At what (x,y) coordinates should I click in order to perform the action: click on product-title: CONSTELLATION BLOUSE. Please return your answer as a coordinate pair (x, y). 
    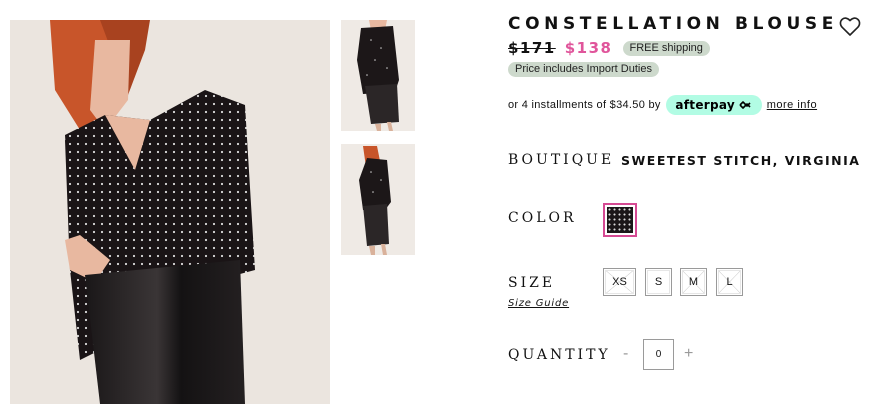
    Looking at the image, I should click on (673, 24).